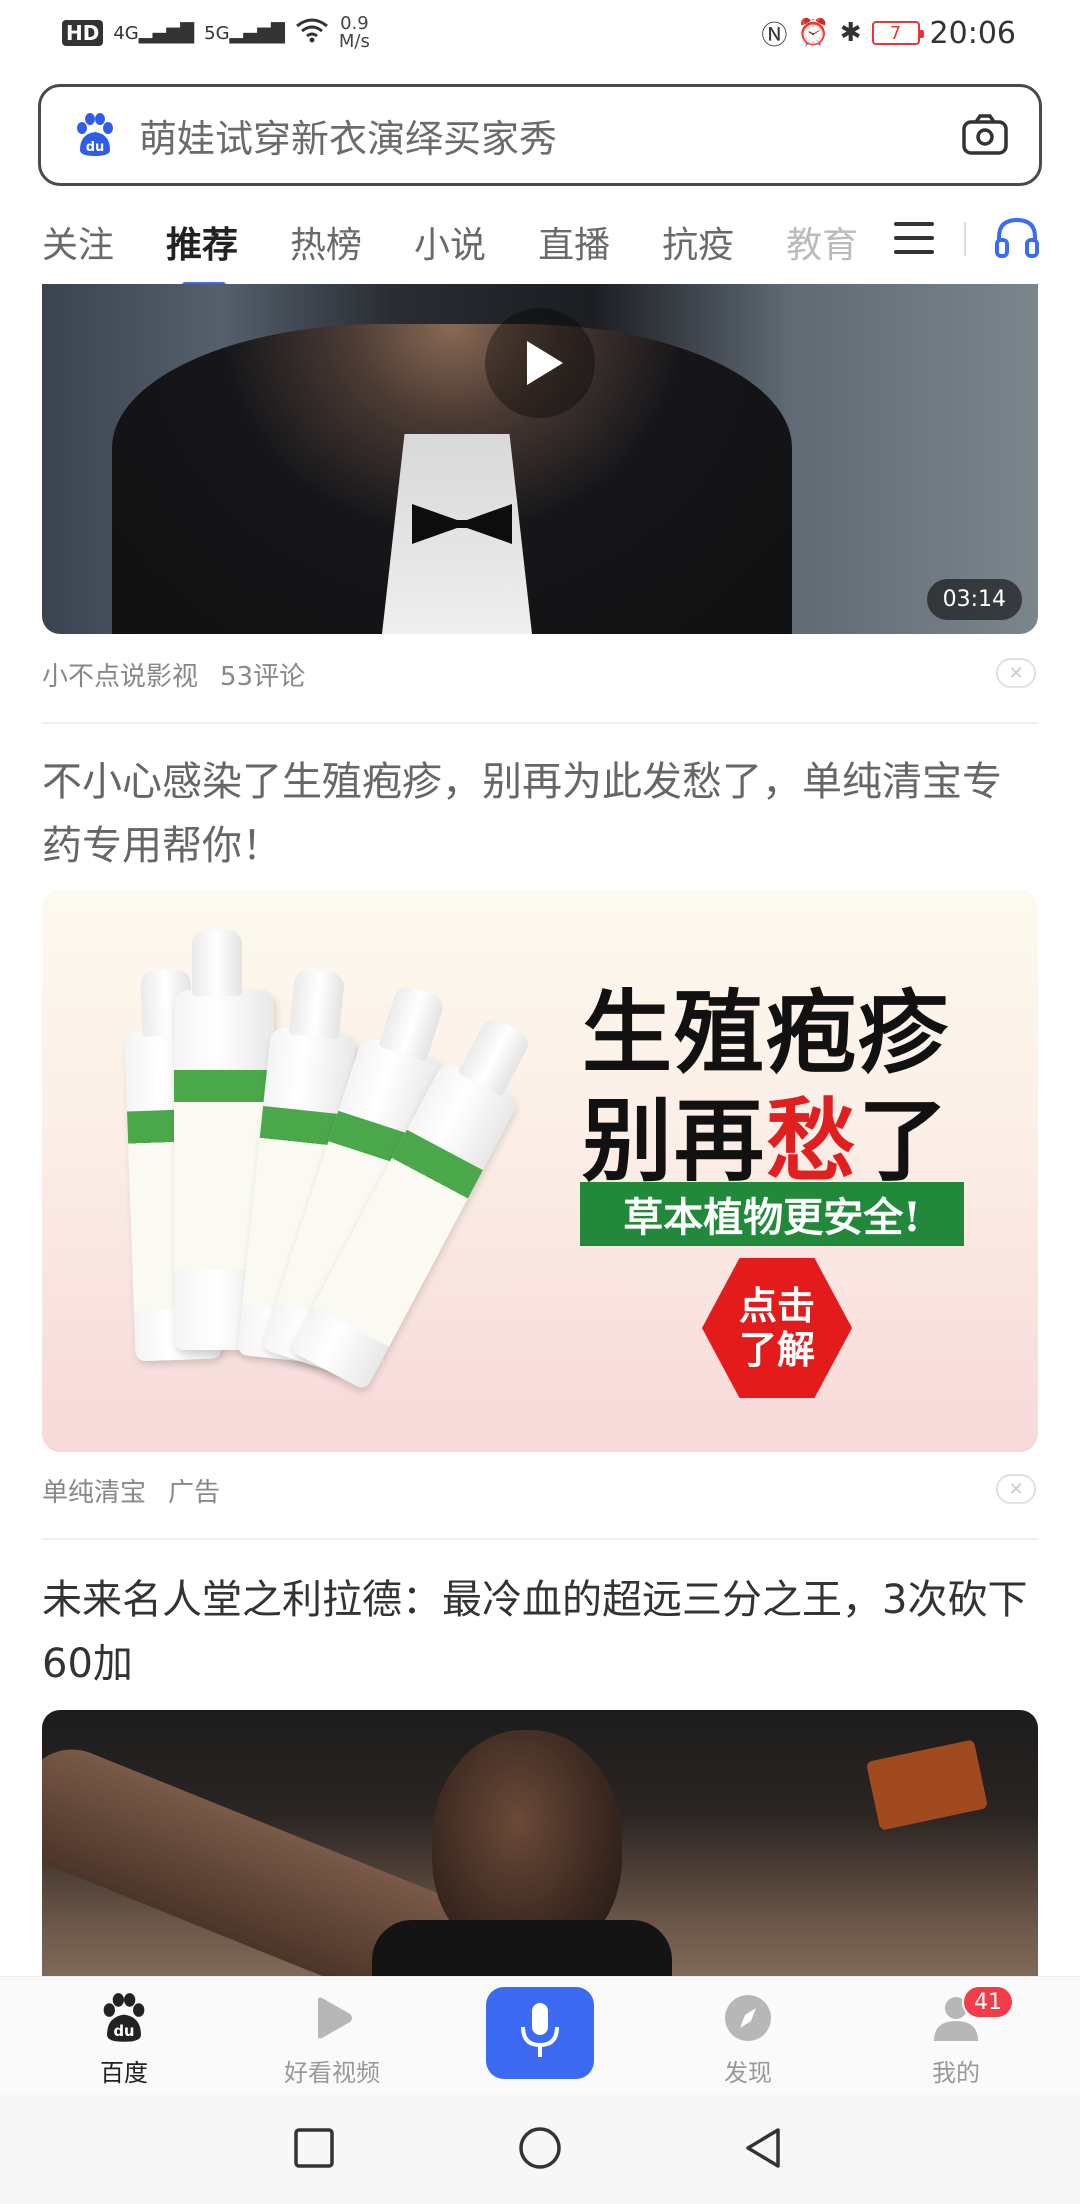 Image resolution: width=1080 pixels, height=2204 pixels. Describe the element at coordinates (777, 1328) in the screenshot. I see `ad-cta-button: 点击 了解` at that location.